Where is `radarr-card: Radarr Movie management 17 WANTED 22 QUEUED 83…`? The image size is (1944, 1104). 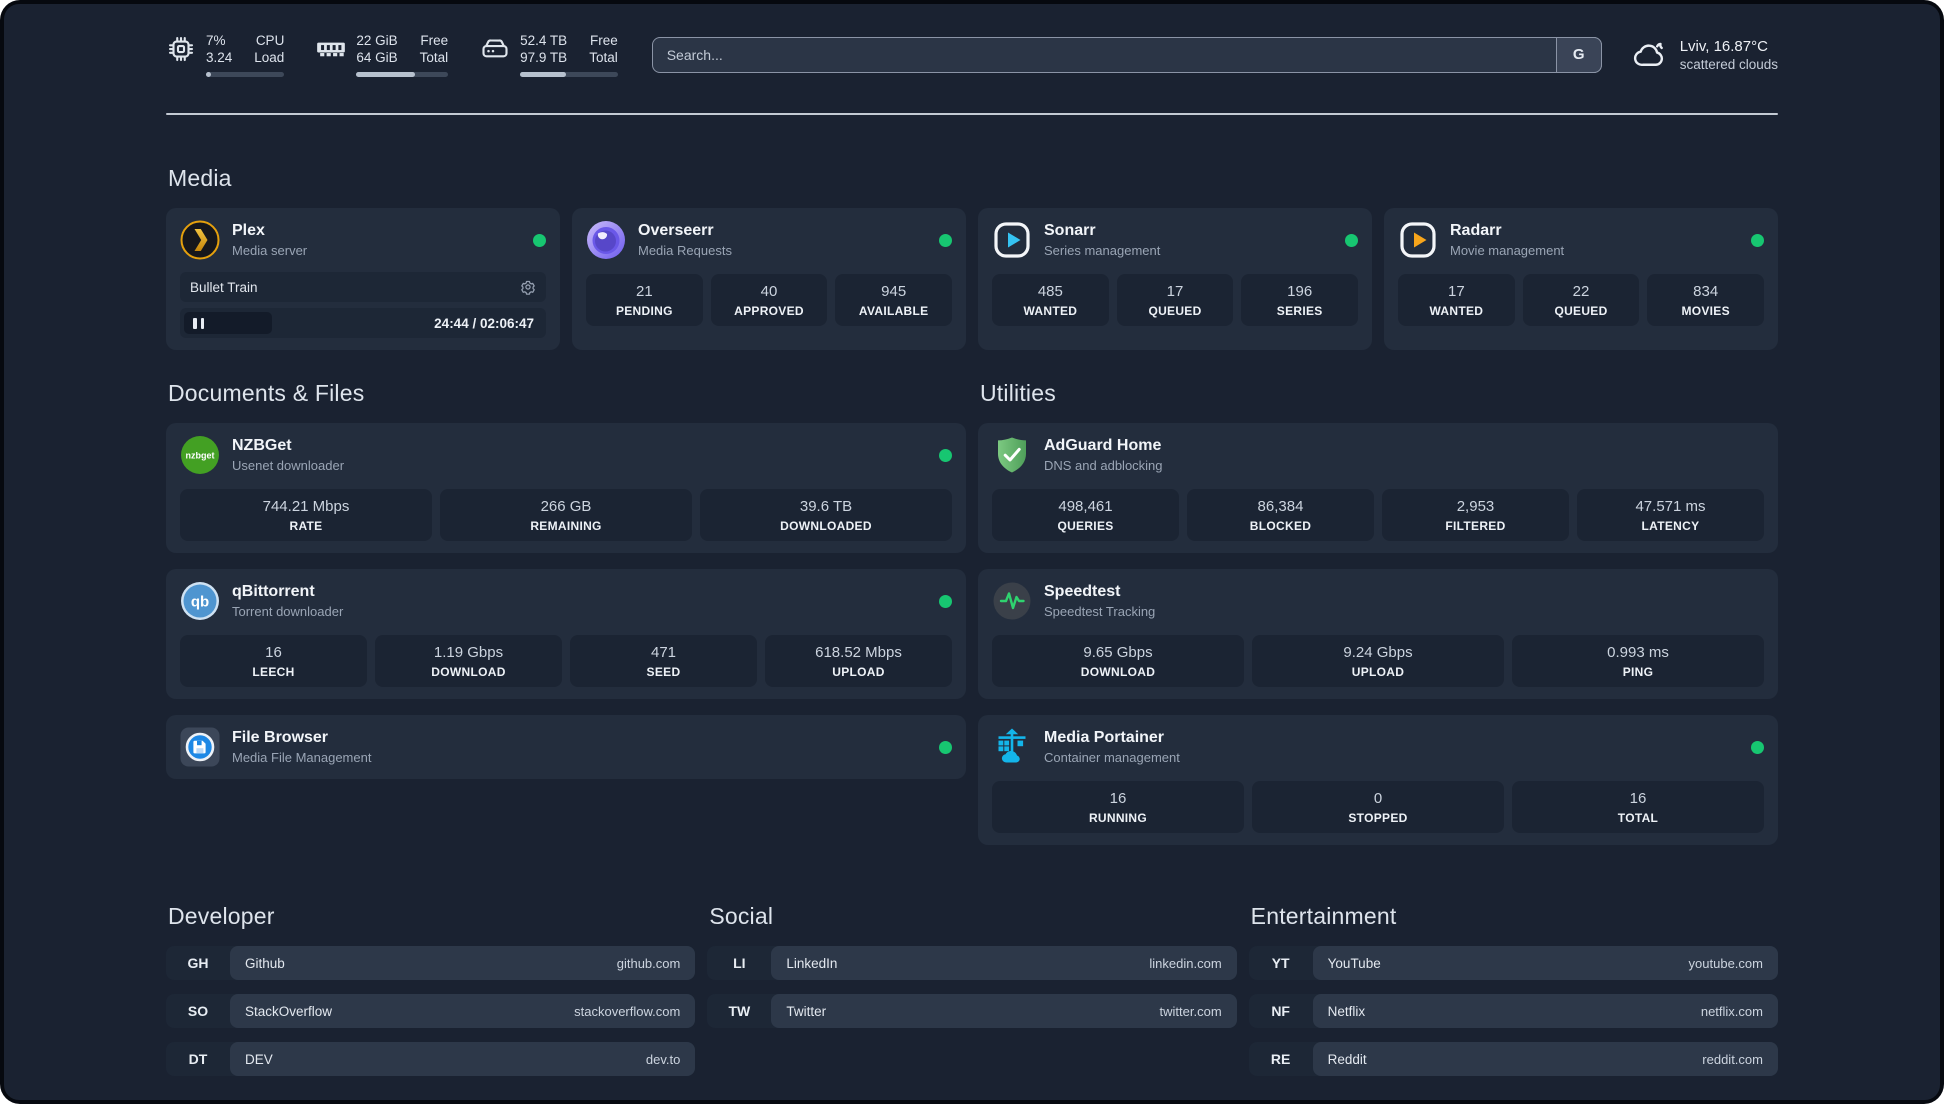
radarr-card: Radarr Movie management 17 WANTED 22 QUEUED 83… is located at coordinates (1581, 279).